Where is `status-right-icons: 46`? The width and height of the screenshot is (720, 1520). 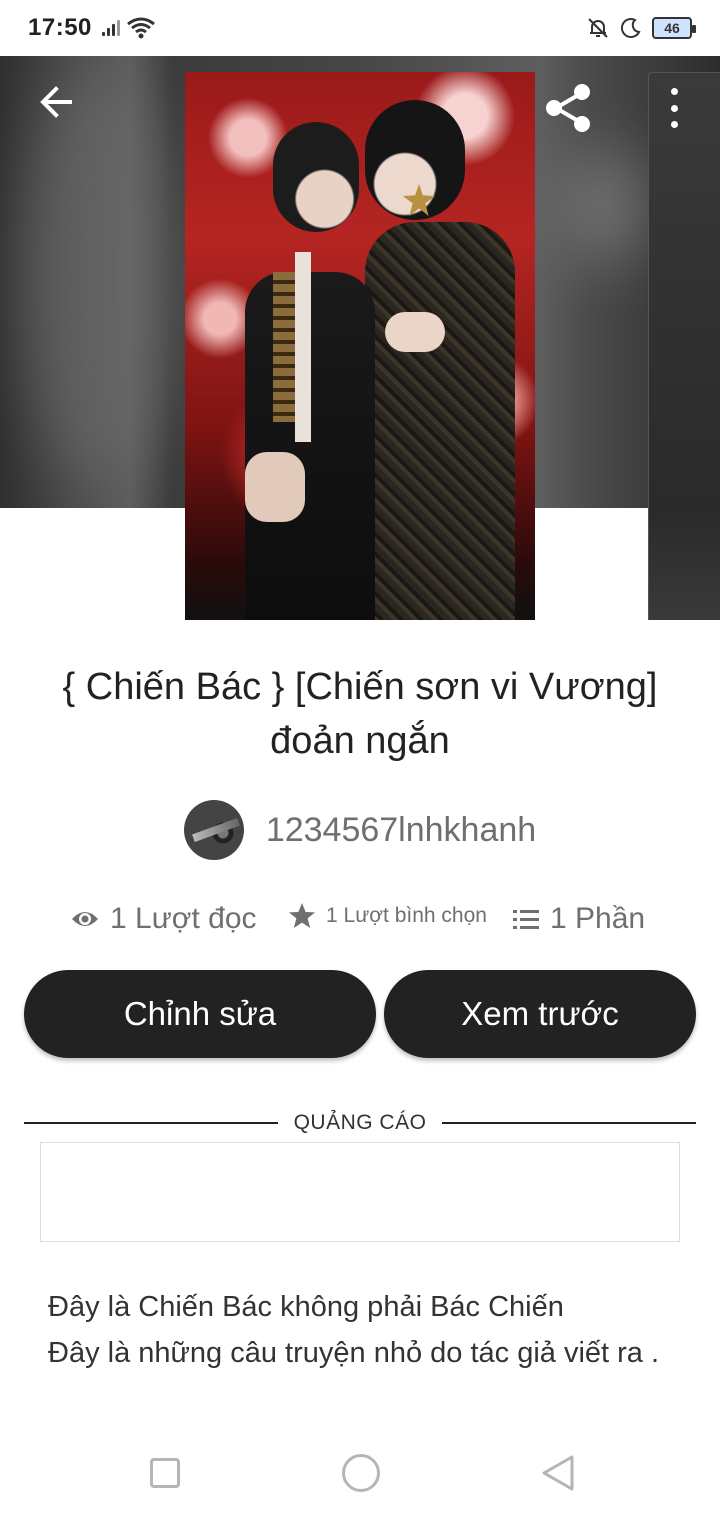
status-right-icons: 46 is located at coordinates (641, 28).